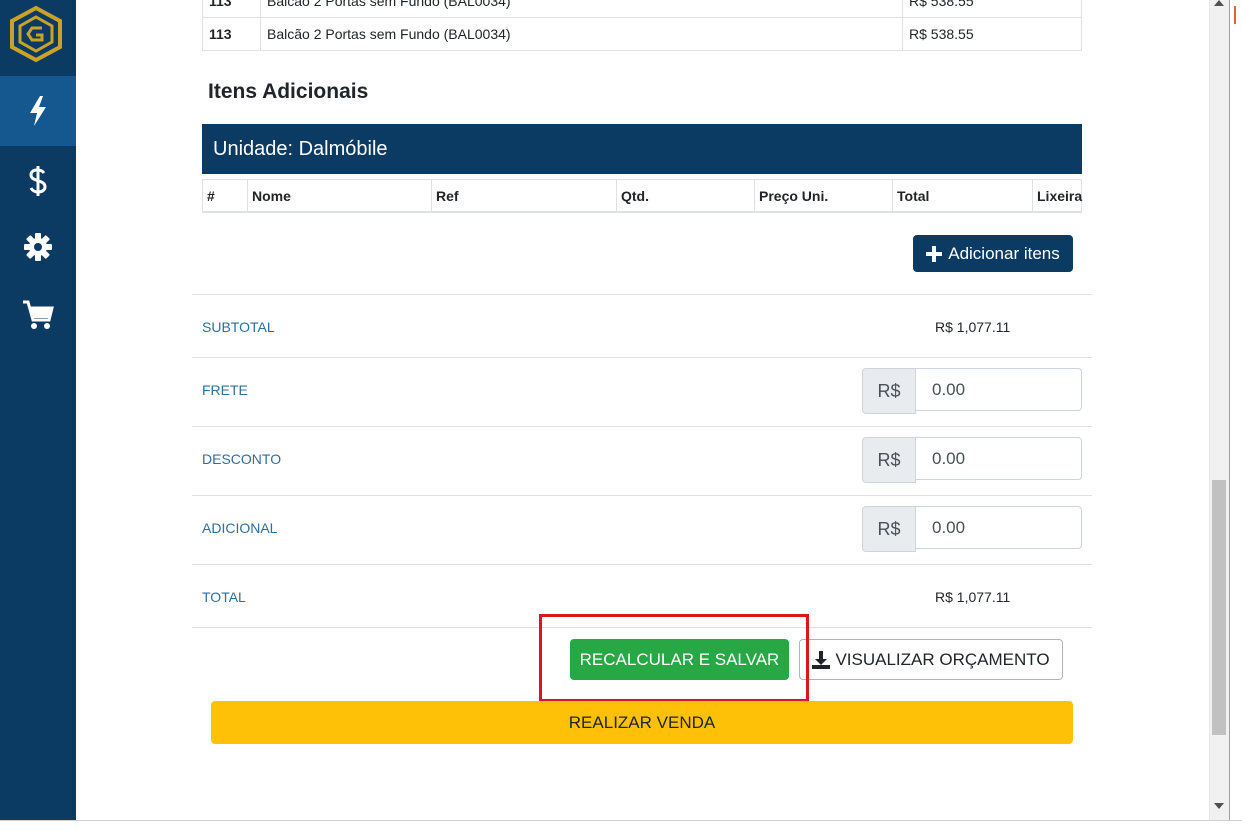  Describe the element at coordinates (621, 825) in the screenshot. I see `window-bottom-edge` at that location.